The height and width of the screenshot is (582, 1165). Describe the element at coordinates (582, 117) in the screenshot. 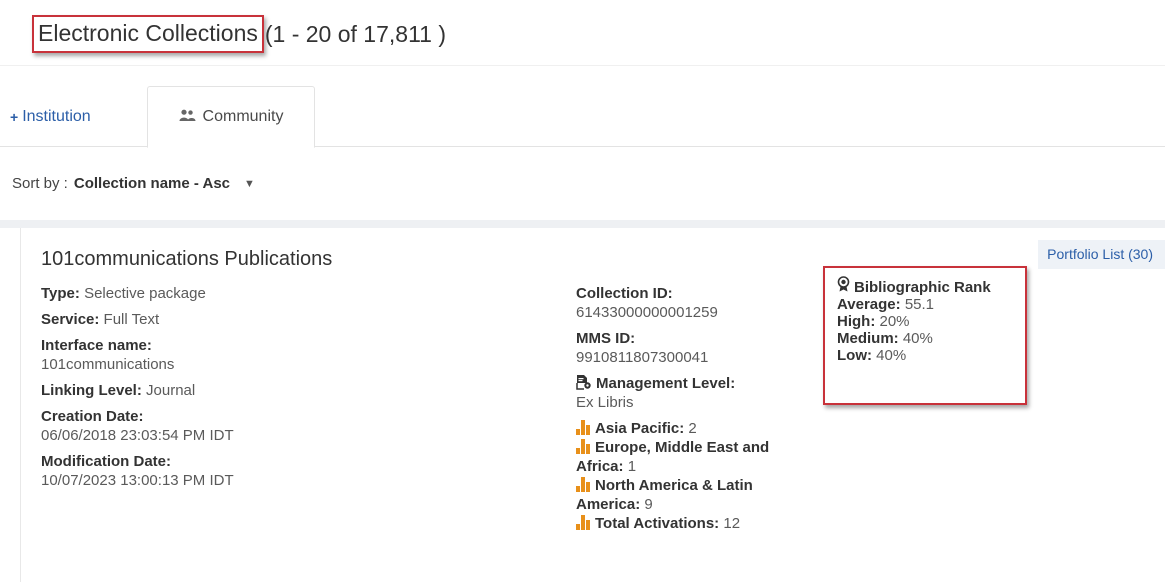

I see `tab-bar: + Institution Community` at that location.